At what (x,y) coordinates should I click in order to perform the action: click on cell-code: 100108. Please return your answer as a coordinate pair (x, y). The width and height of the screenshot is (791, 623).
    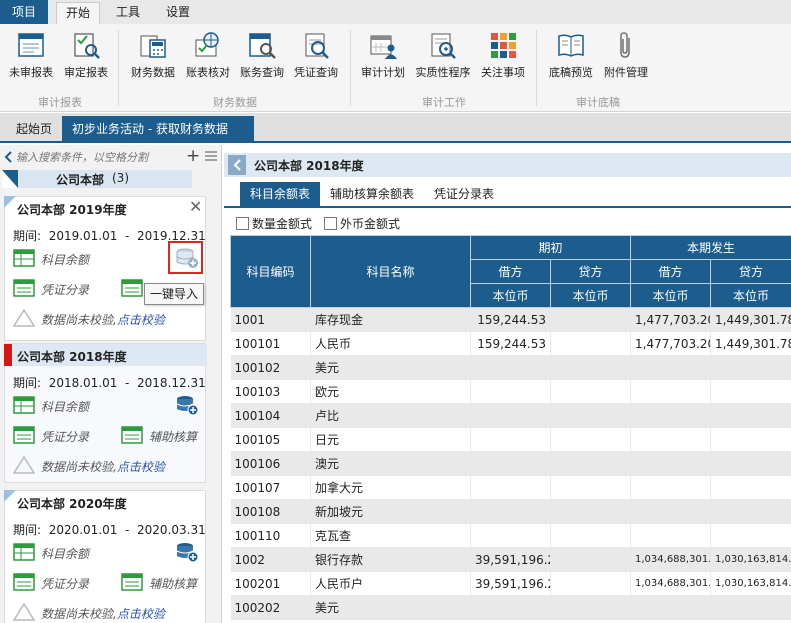
    Looking at the image, I should click on (270, 511).